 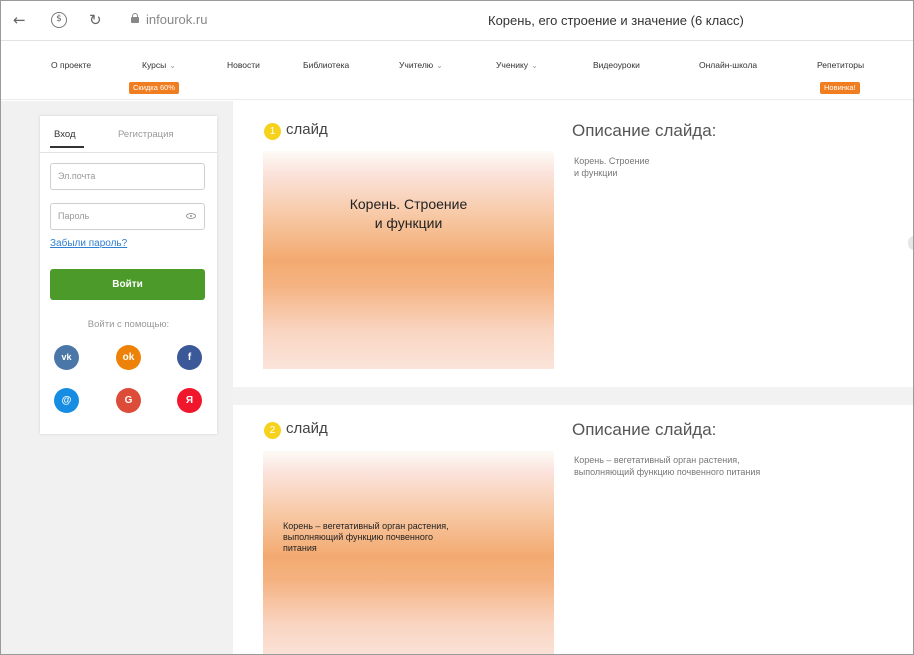 I want to click on yandex-icon: Я, so click(x=189, y=400).